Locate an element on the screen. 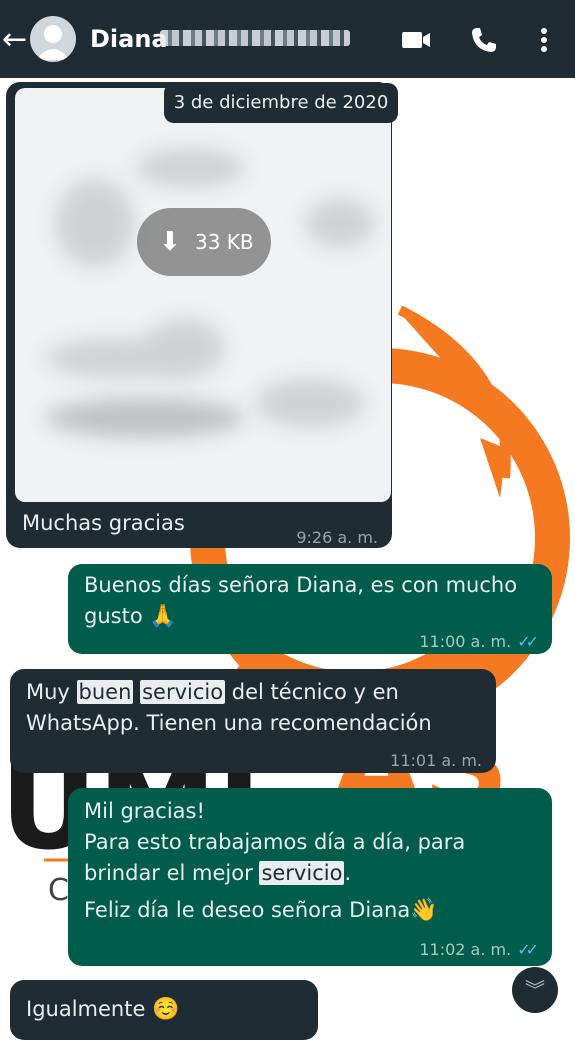 The image size is (575, 1040). contact-name: Diana is located at coordinates (129, 39).